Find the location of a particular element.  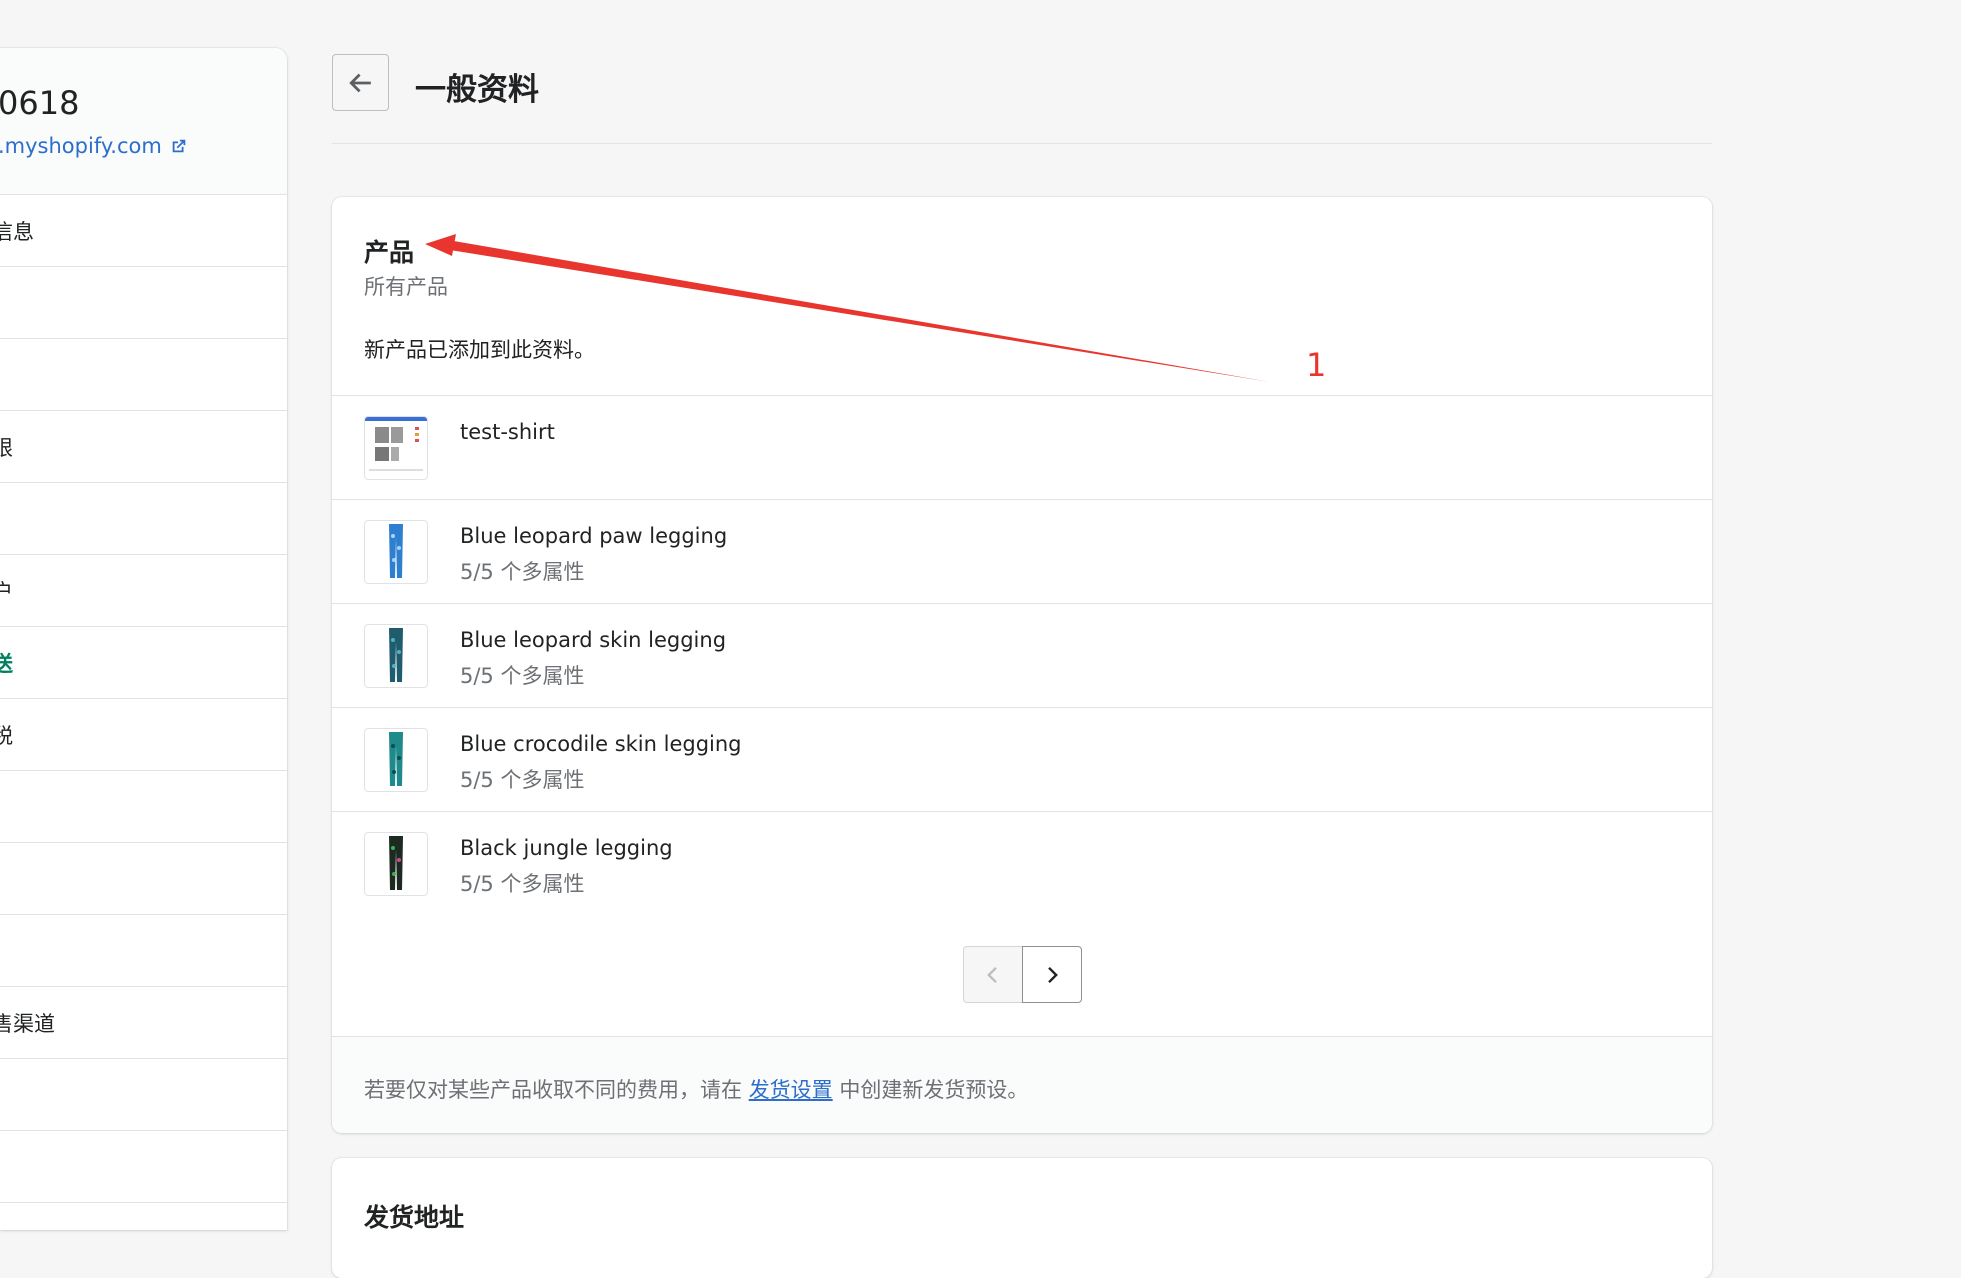

arrow-left-icon is located at coordinates (359, 82).